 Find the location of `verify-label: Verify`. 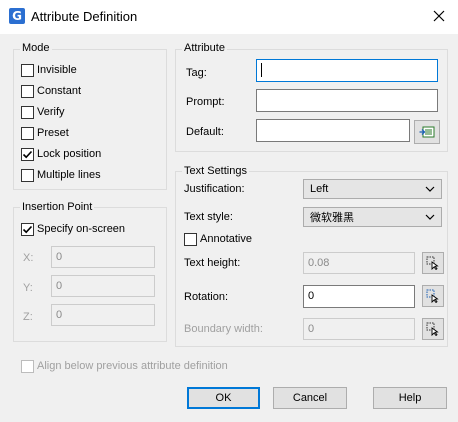

verify-label: Verify is located at coordinates (51, 111).